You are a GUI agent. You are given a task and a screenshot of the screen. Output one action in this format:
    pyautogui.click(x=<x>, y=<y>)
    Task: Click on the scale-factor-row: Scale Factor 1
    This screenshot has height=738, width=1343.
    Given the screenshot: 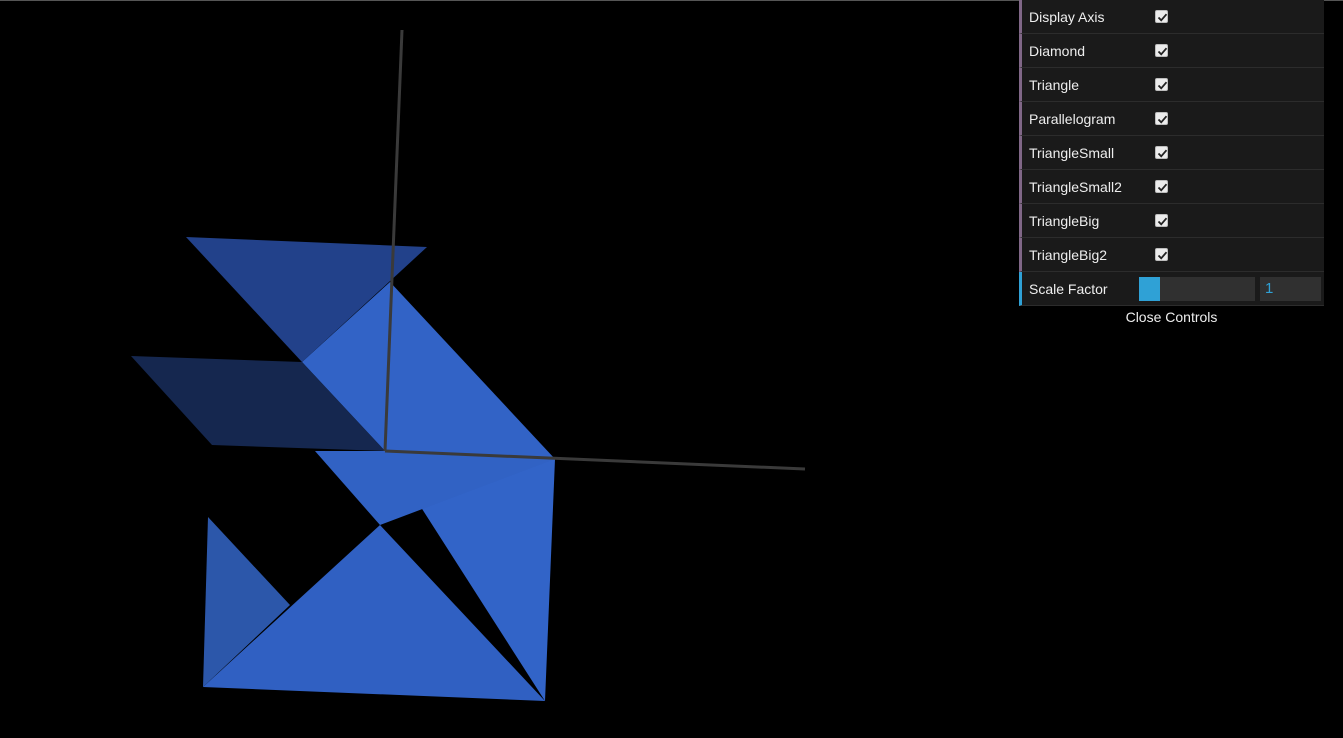 What is the action you would take?
    pyautogui.click(x=1171, y=289)
    